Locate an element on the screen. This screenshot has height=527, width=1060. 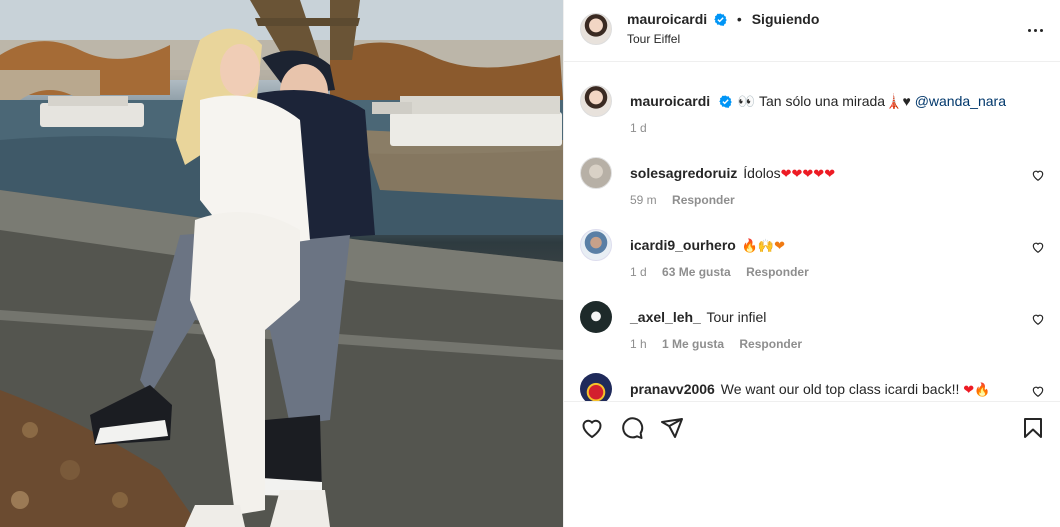
author-line: mauroicardi • Siguiendo is located at coordinates (723, 19).